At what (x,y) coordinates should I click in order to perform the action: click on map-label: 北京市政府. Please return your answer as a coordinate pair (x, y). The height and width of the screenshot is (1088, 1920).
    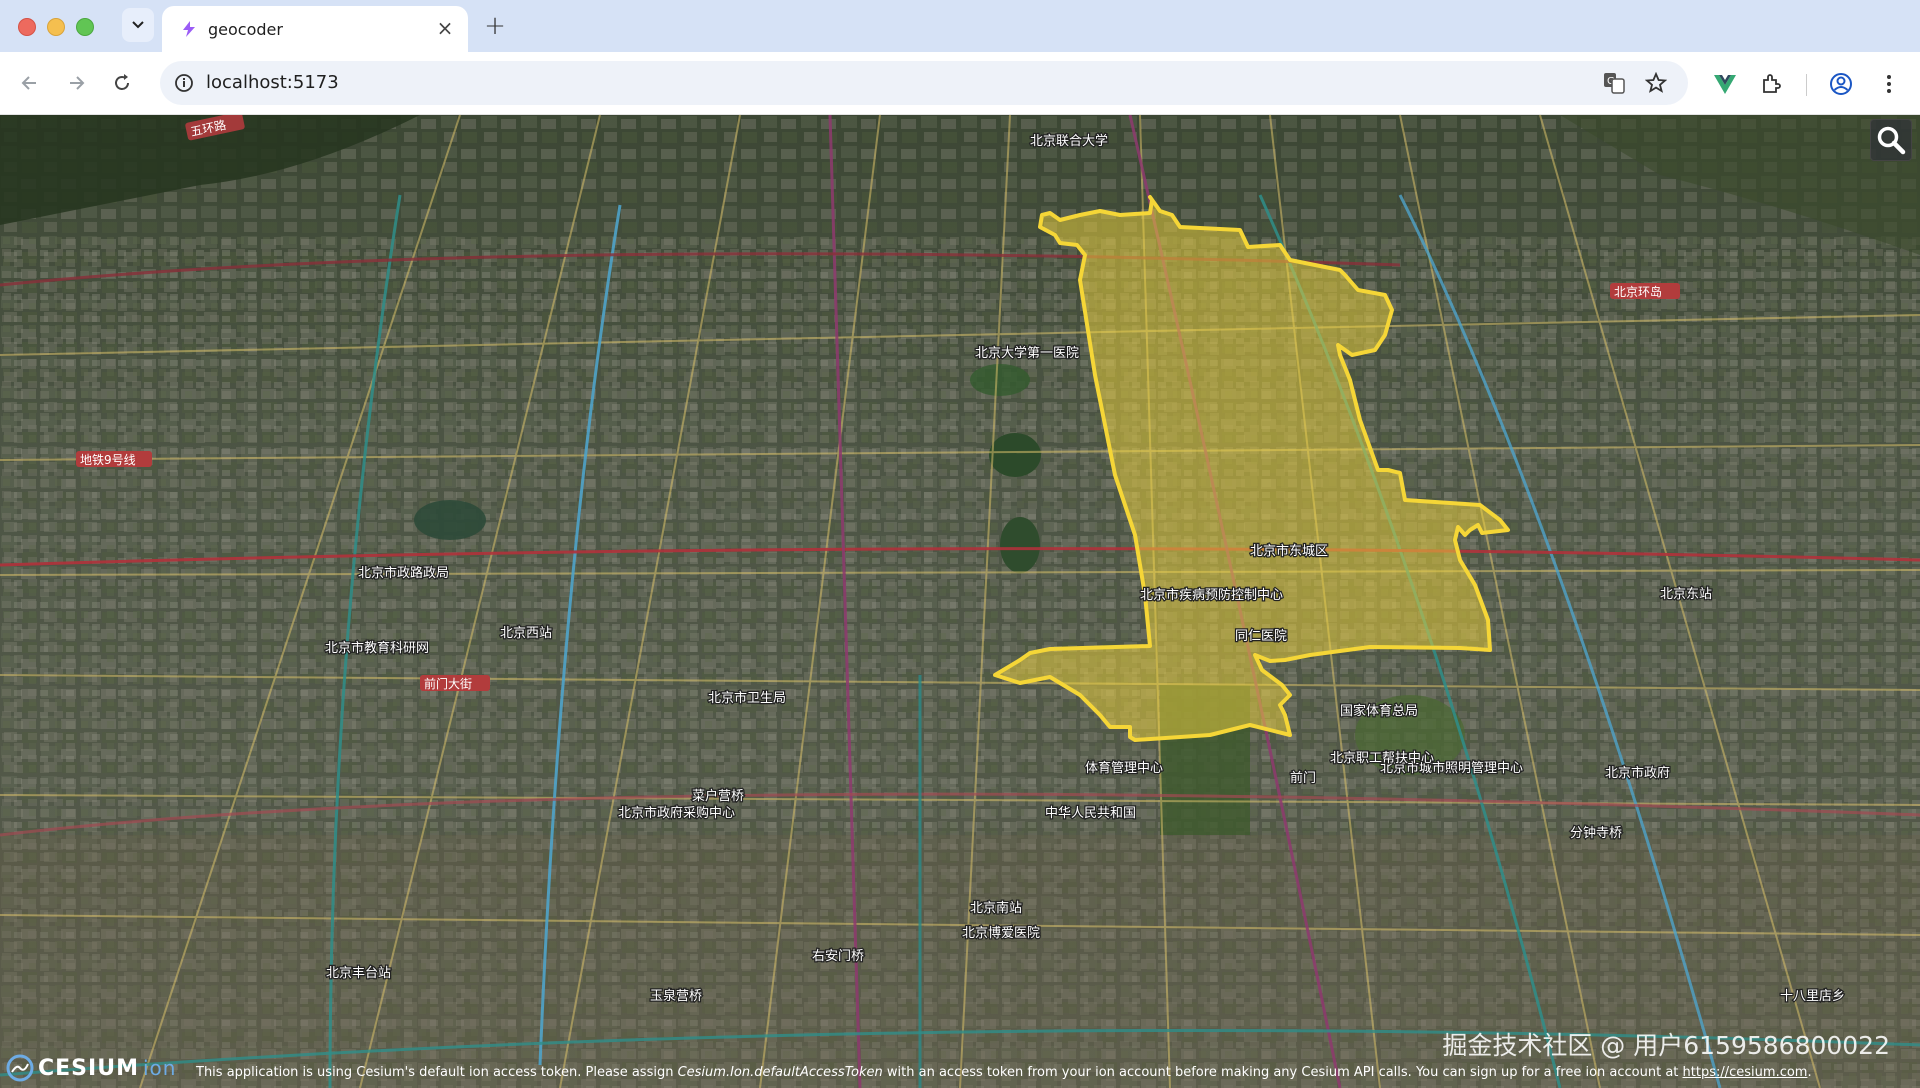
    Looking at the image, I should click on (1637, 773).